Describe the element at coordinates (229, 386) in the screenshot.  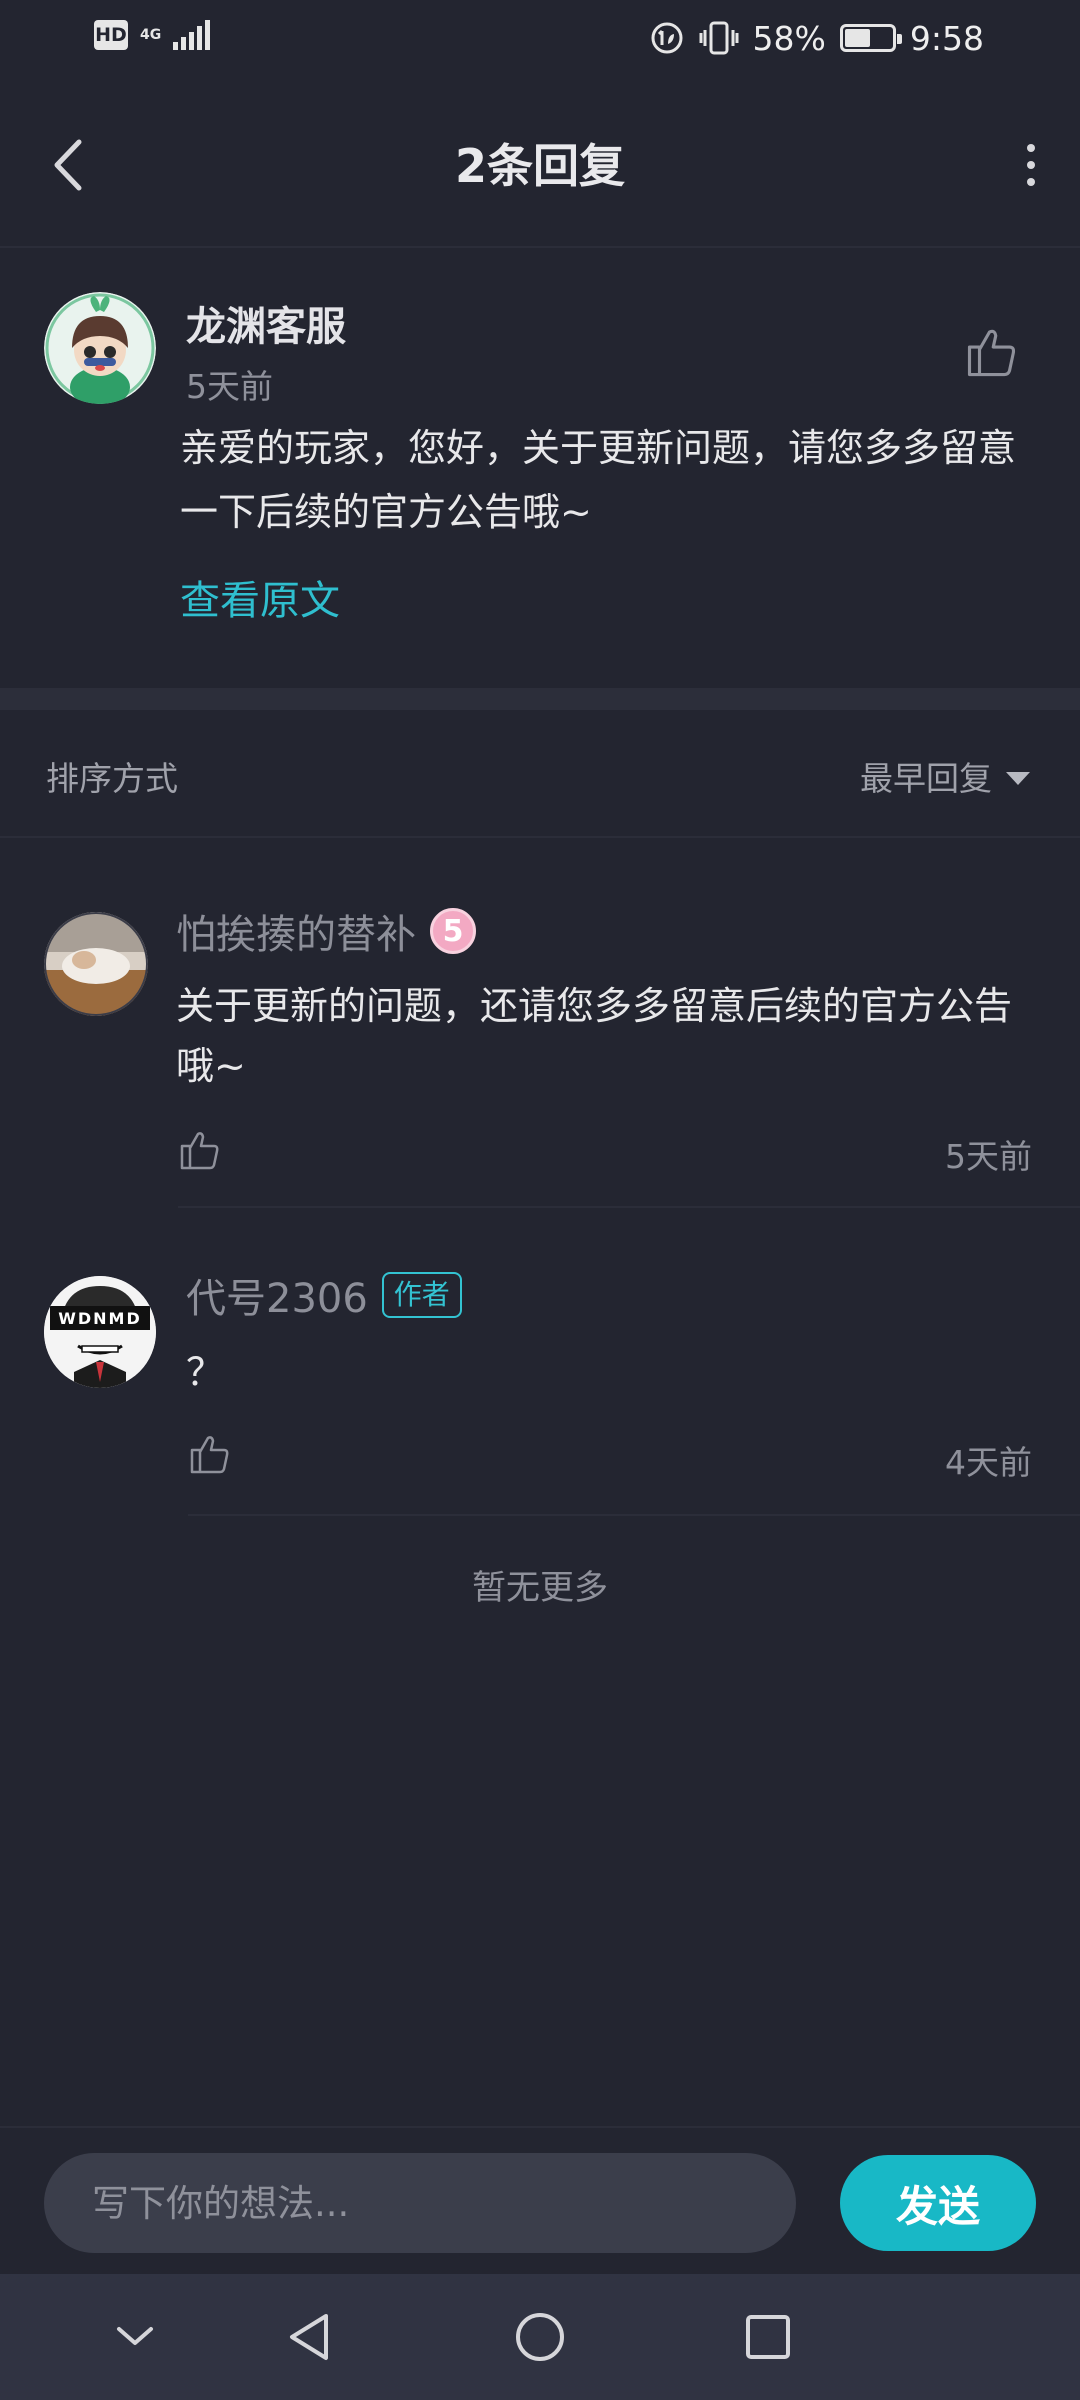
I see `comment-time: 5天前` at that location.